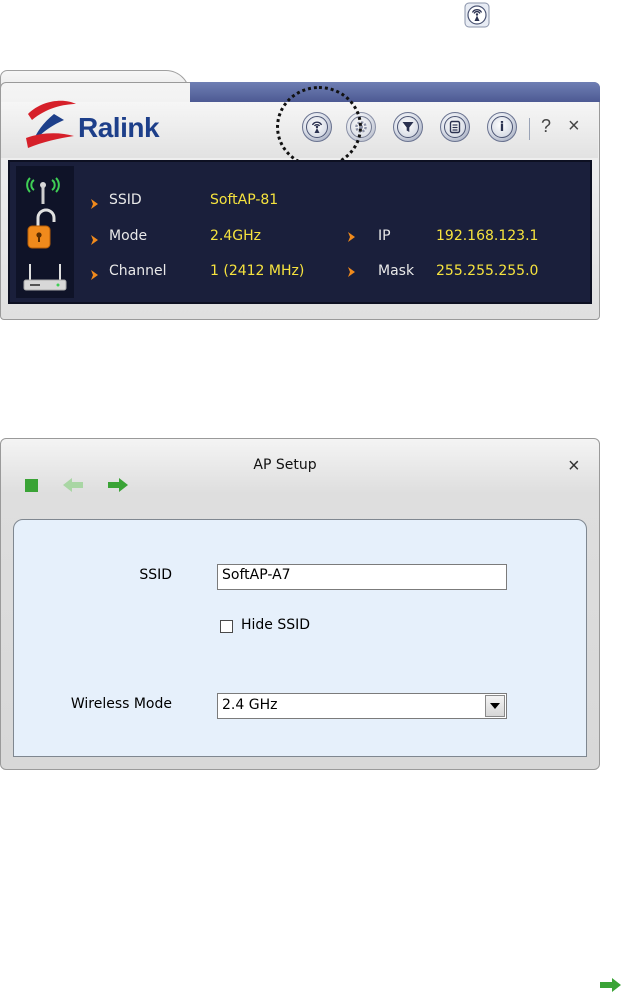 This screenshot has height=999, width=625. I want to click on mode-value: 2.4GHz, so click(235, 236).